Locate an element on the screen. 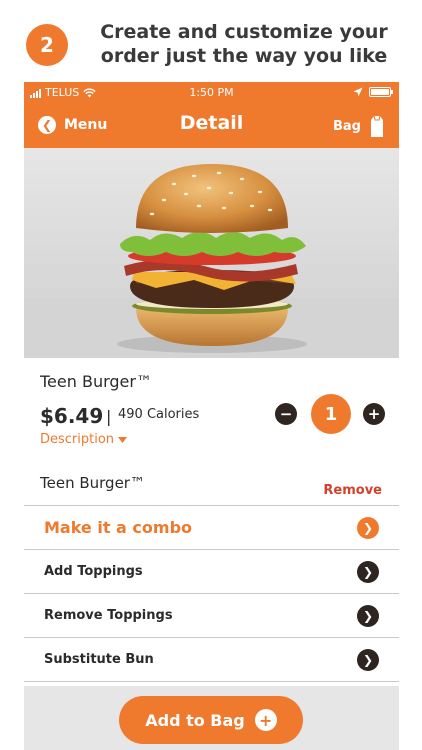 The image size is (422, 750). make-combo-row: Make it a combo ❯ is located at coordinates (211, 528).